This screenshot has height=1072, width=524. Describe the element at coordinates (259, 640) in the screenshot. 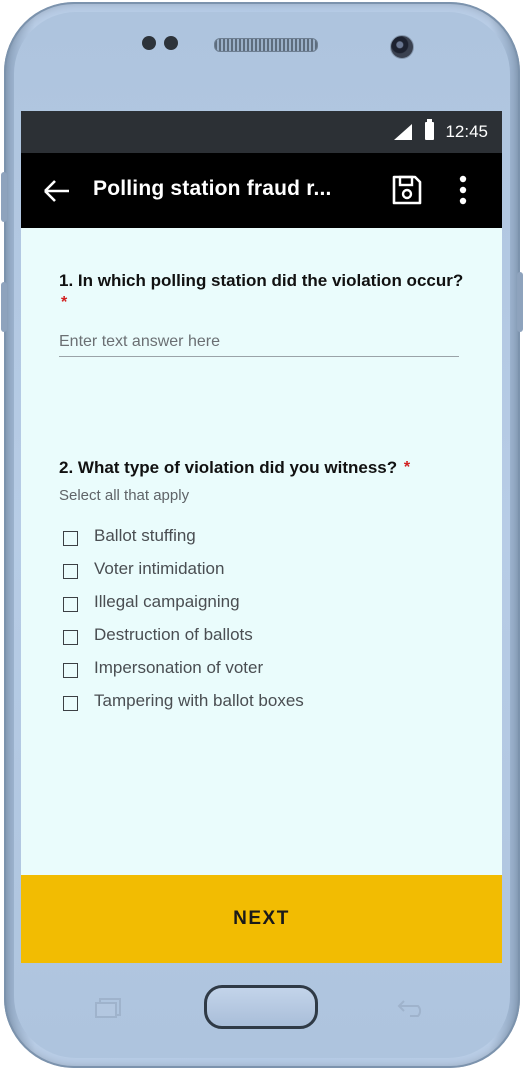

I see `option-destruction-of-ballots: Destruction of ballots` at that location.